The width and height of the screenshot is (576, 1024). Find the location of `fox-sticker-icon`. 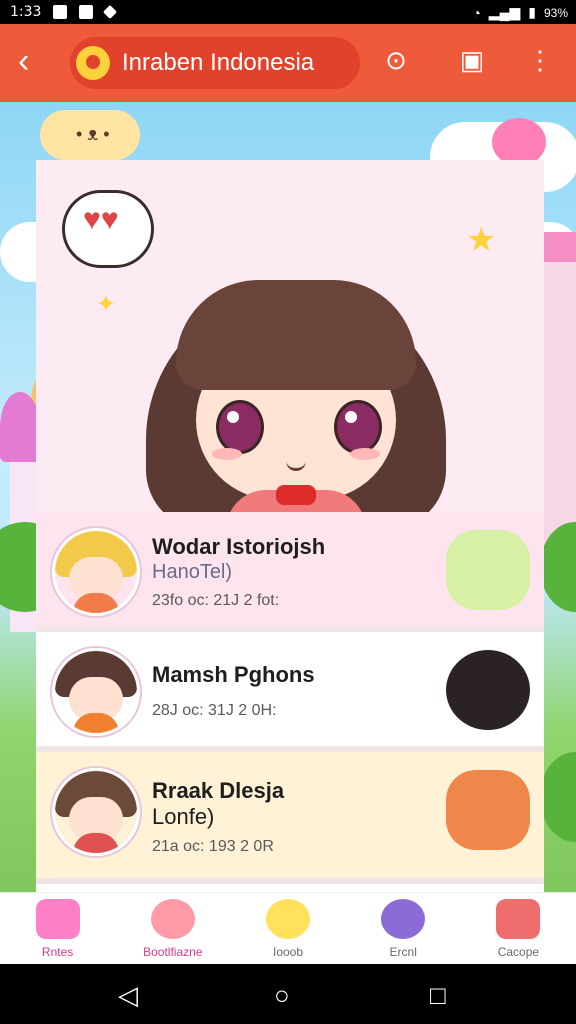

fox-sticker-icon is located at coordinates (488, 810).